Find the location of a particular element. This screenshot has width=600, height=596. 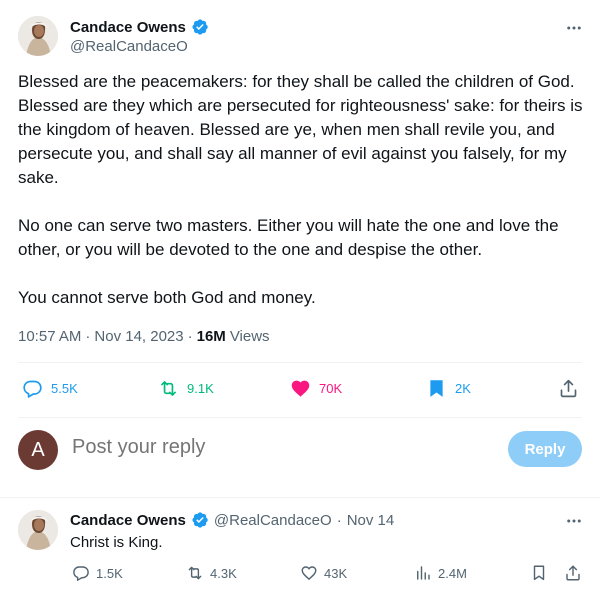

like-count: 43K is located at coordinates (336, 573).